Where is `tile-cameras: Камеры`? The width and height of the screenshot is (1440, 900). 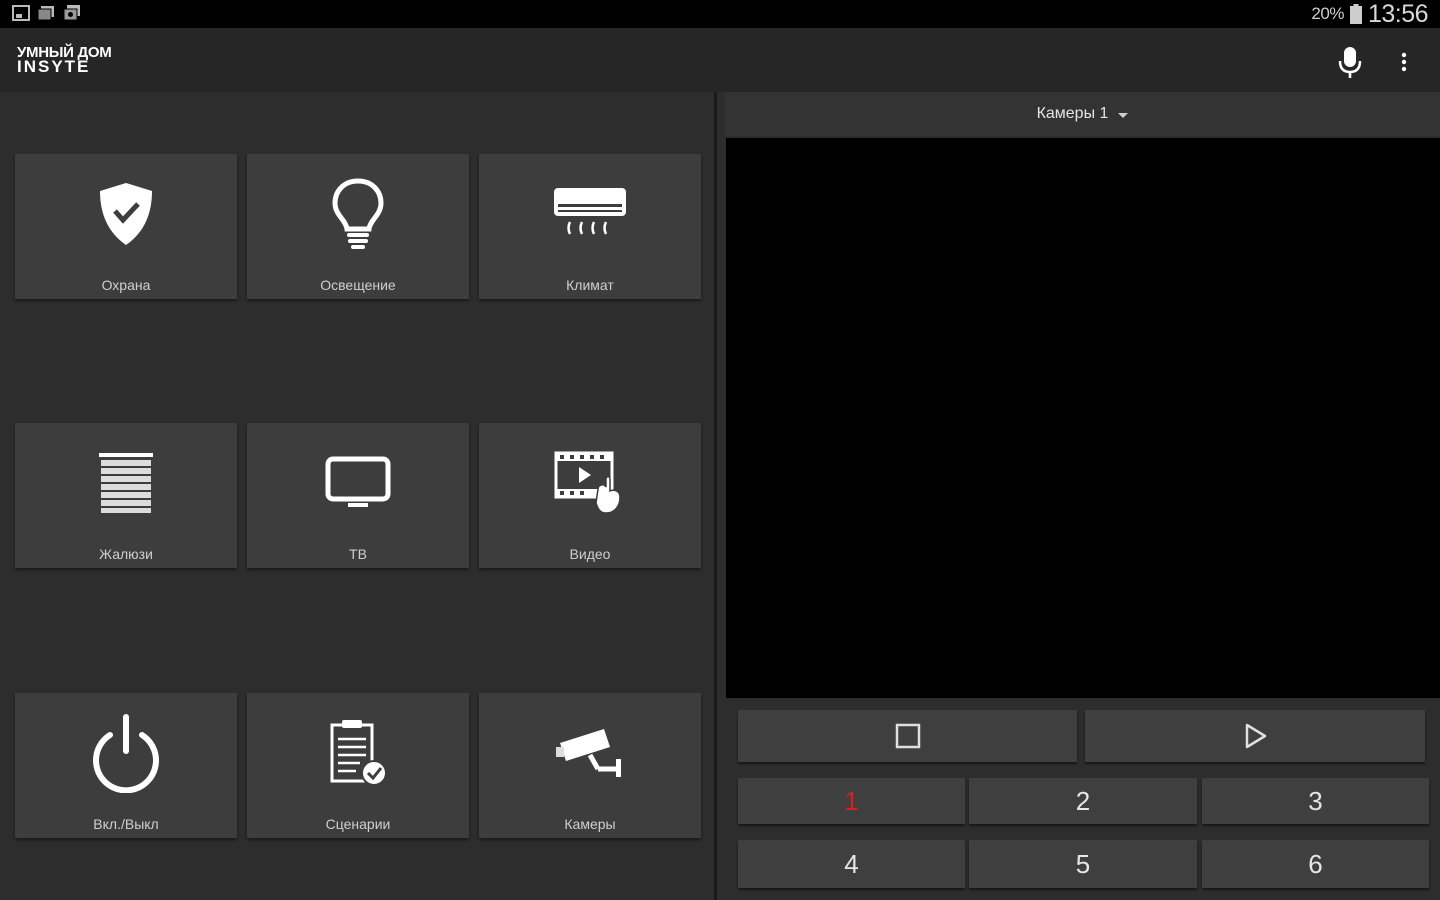
tile-cameras: Камеры is located at coordinates (590, 765).